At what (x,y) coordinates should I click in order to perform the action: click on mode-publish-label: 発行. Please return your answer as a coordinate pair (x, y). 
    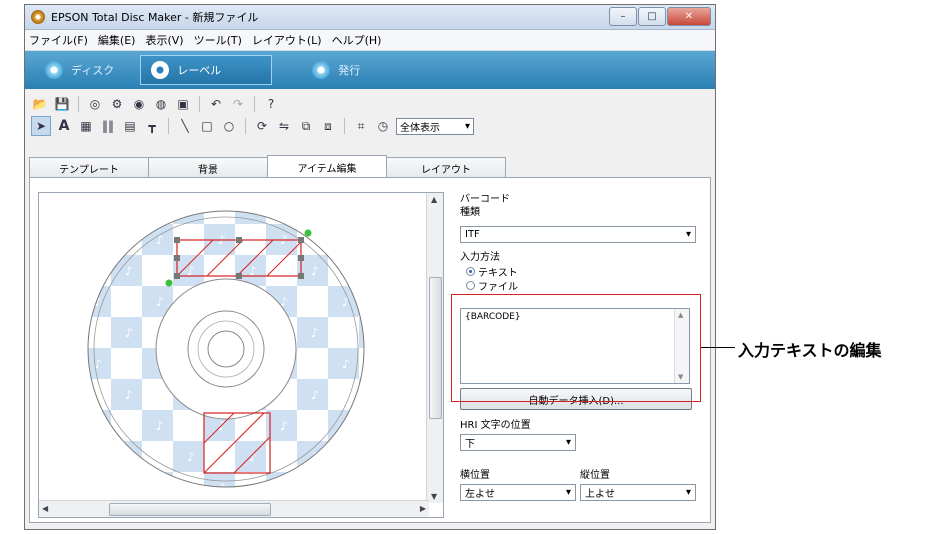
    Looking at the image, I should click on (349, 70).